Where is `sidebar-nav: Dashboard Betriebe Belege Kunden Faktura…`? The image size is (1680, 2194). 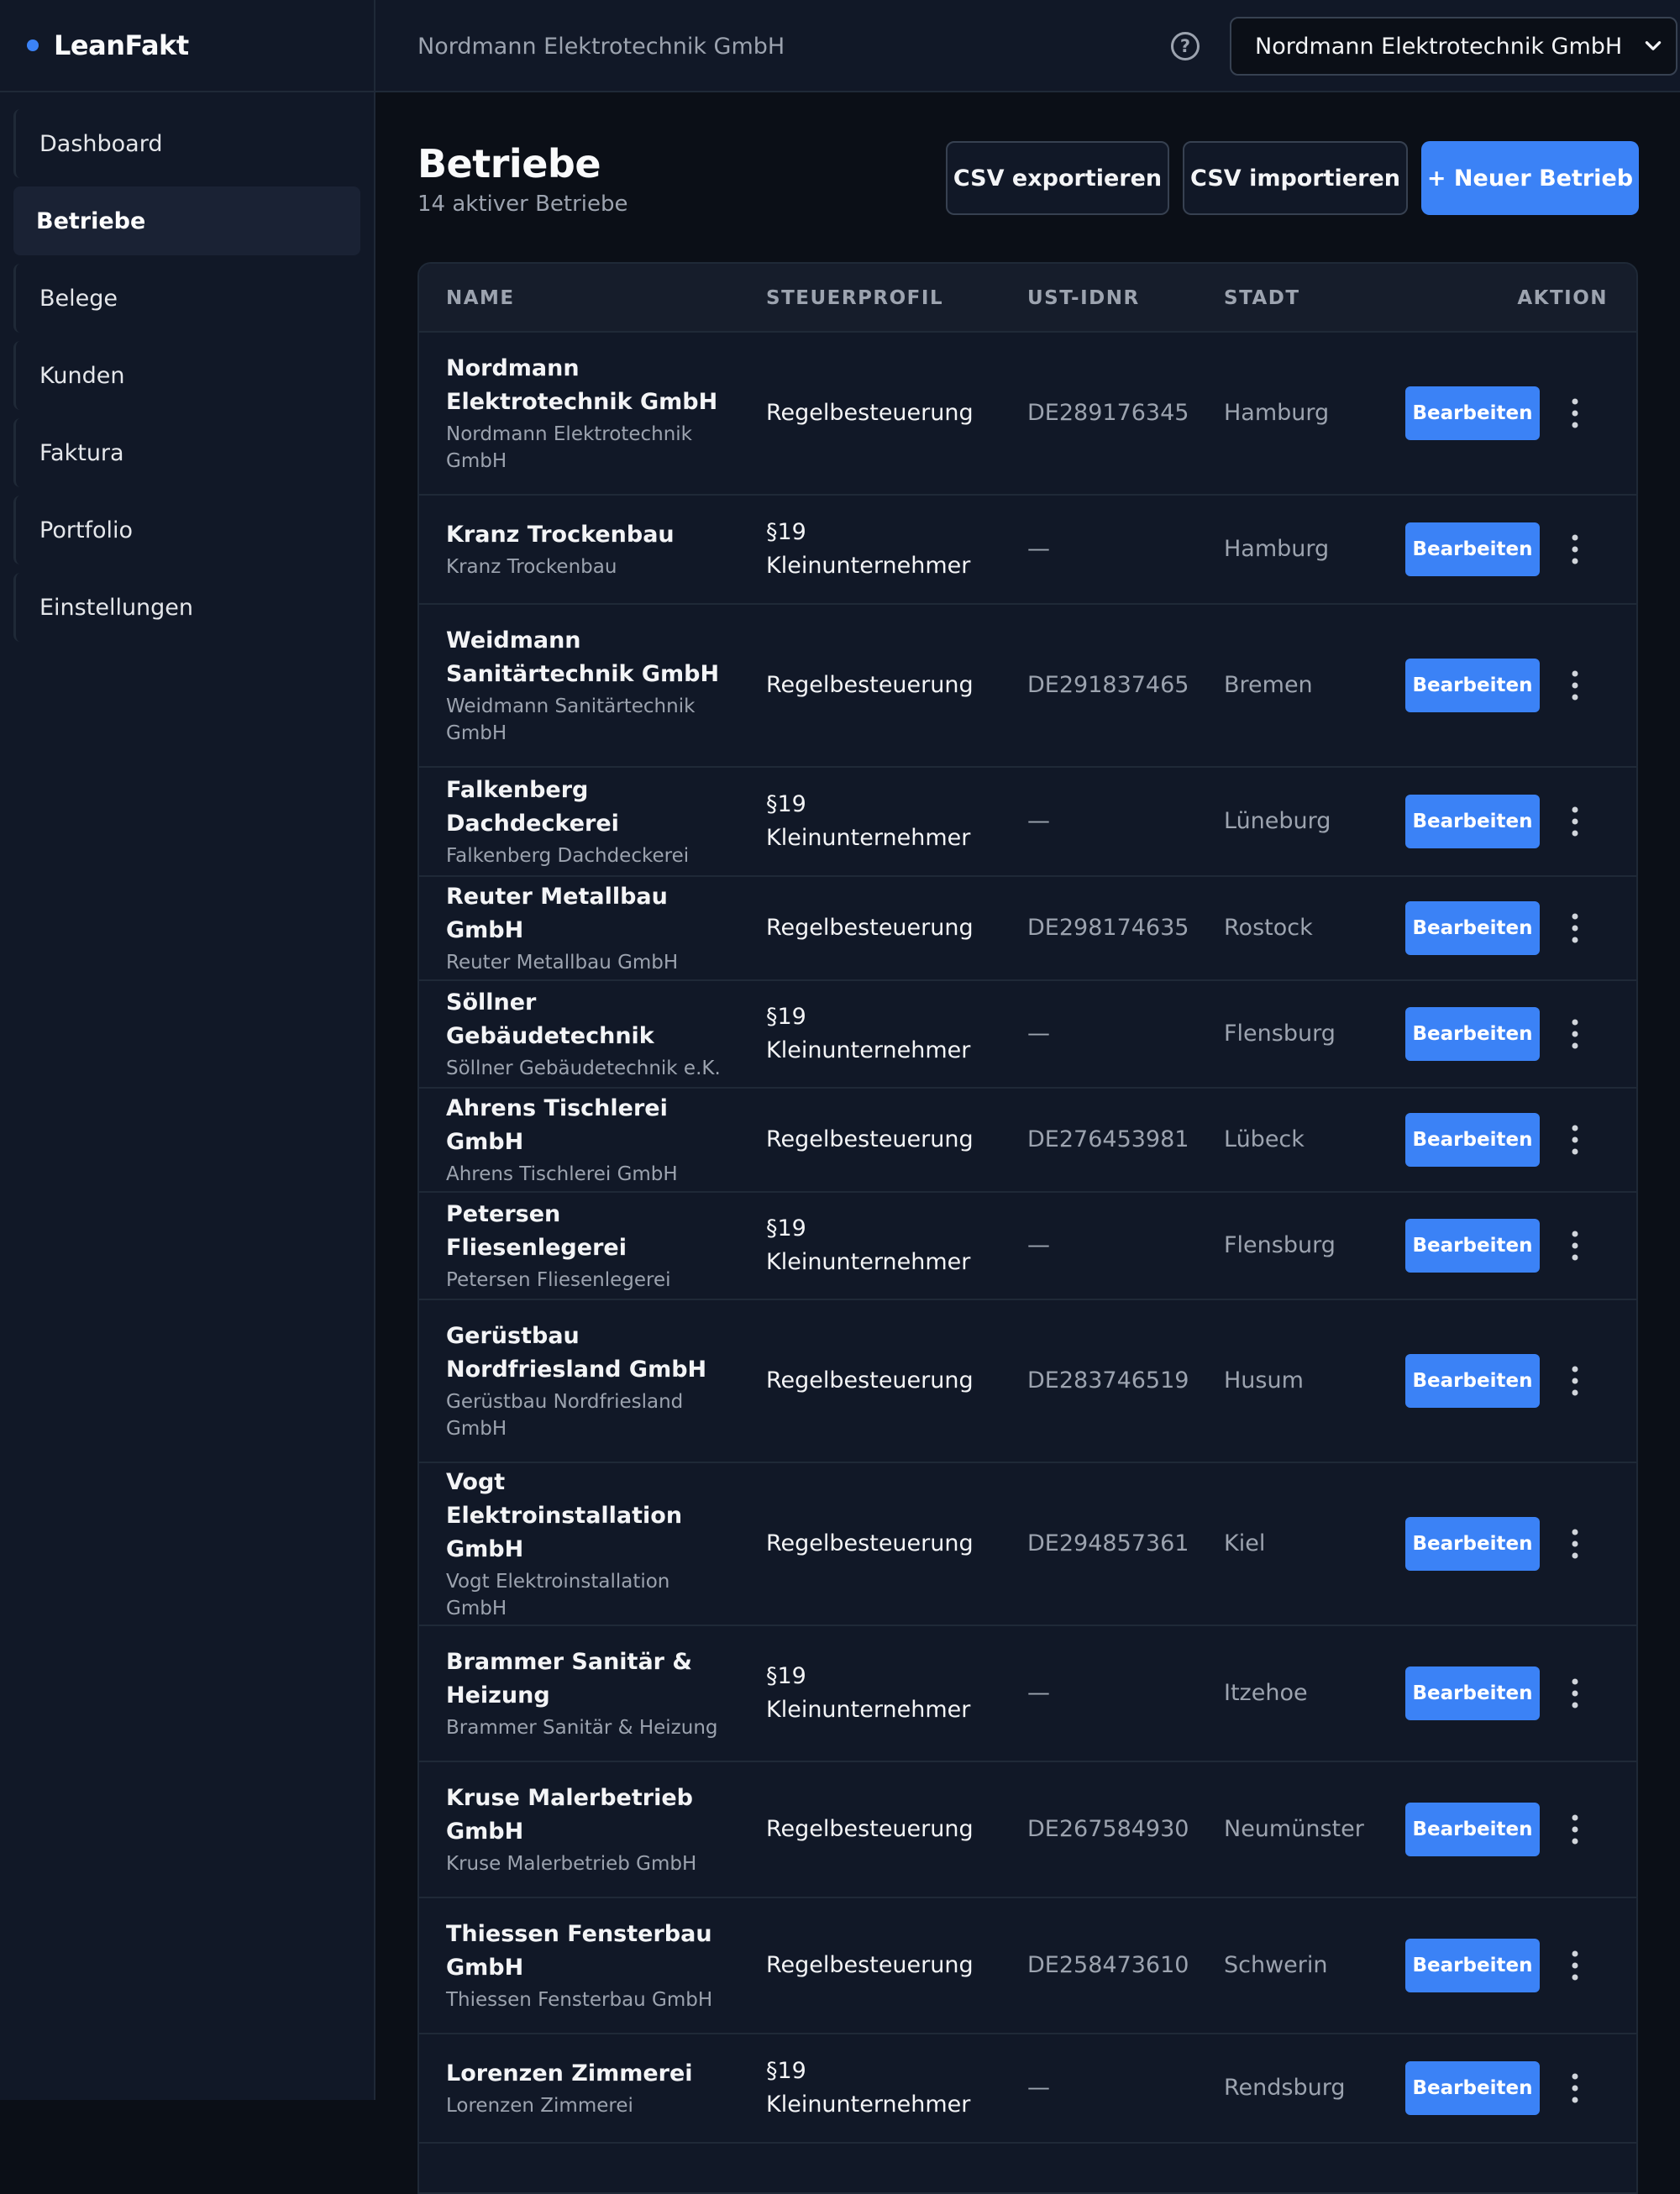
sidebar-nav: Dashboard Betriebe Belege Kunden Faktura… is located at coordinates (187, 367).